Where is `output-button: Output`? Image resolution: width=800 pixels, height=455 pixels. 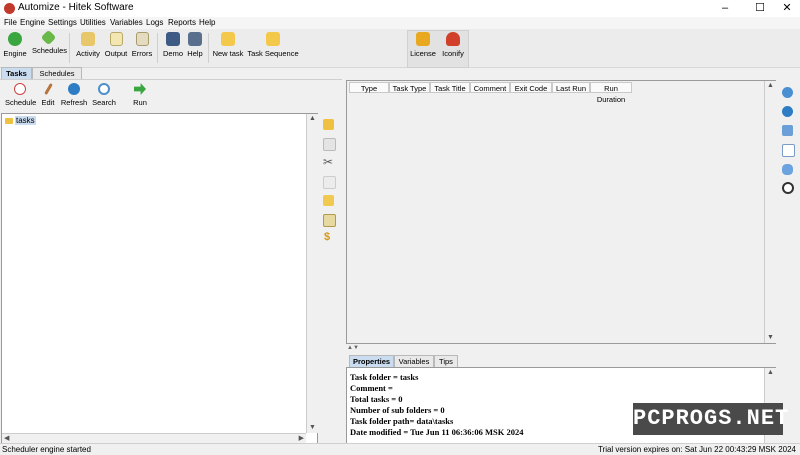 output-button: Output is located at coordinates (116, 45).